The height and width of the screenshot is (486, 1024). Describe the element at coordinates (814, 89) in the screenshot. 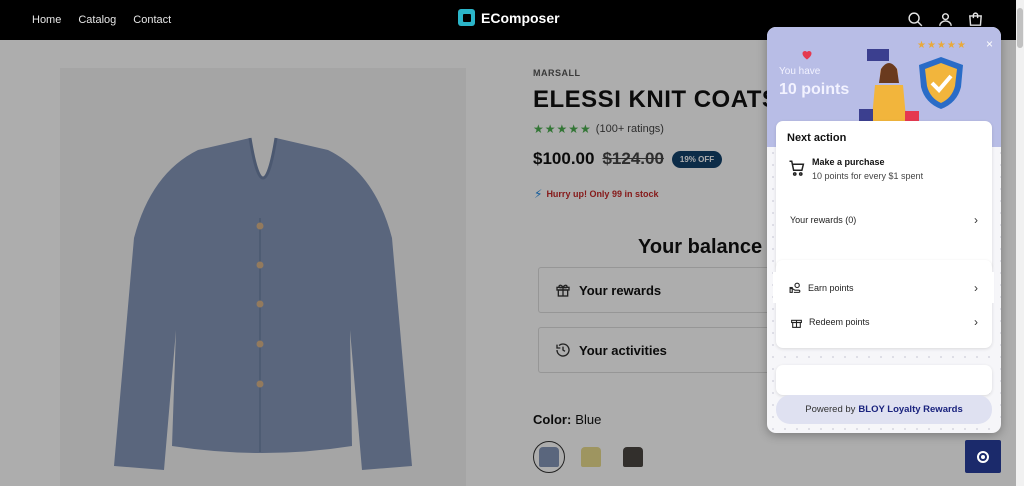

I see `points-balance: 10 points` at that location.